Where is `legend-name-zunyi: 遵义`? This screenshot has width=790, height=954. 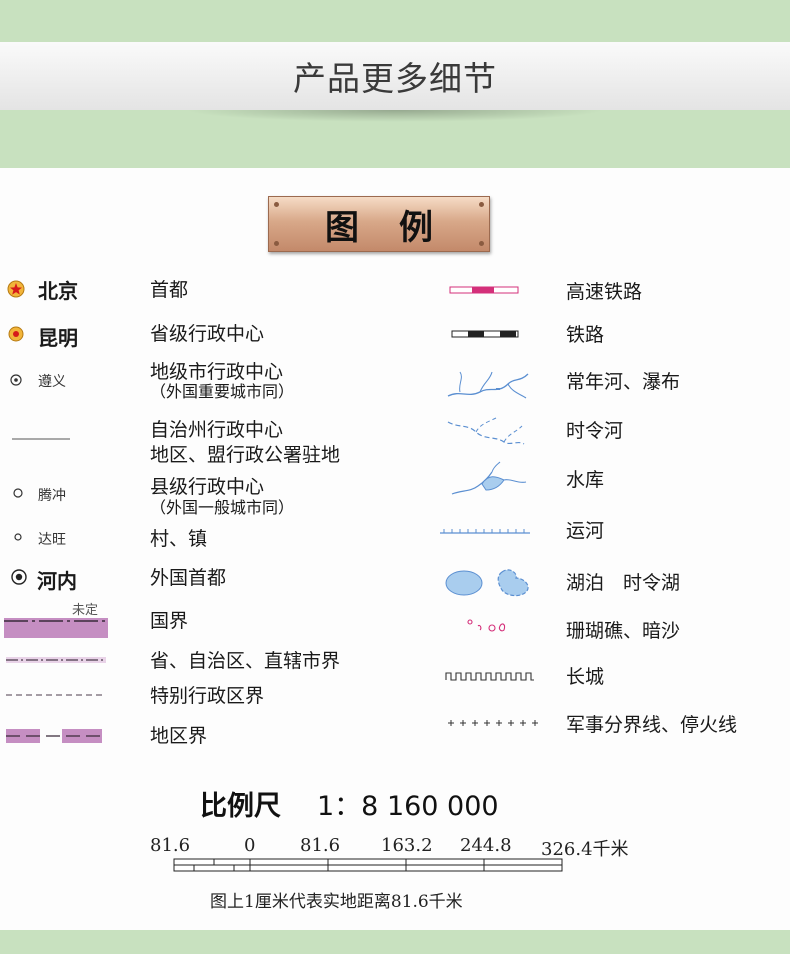
legend-name-zunyi: 遵义 is located at coordinates (52, 382).